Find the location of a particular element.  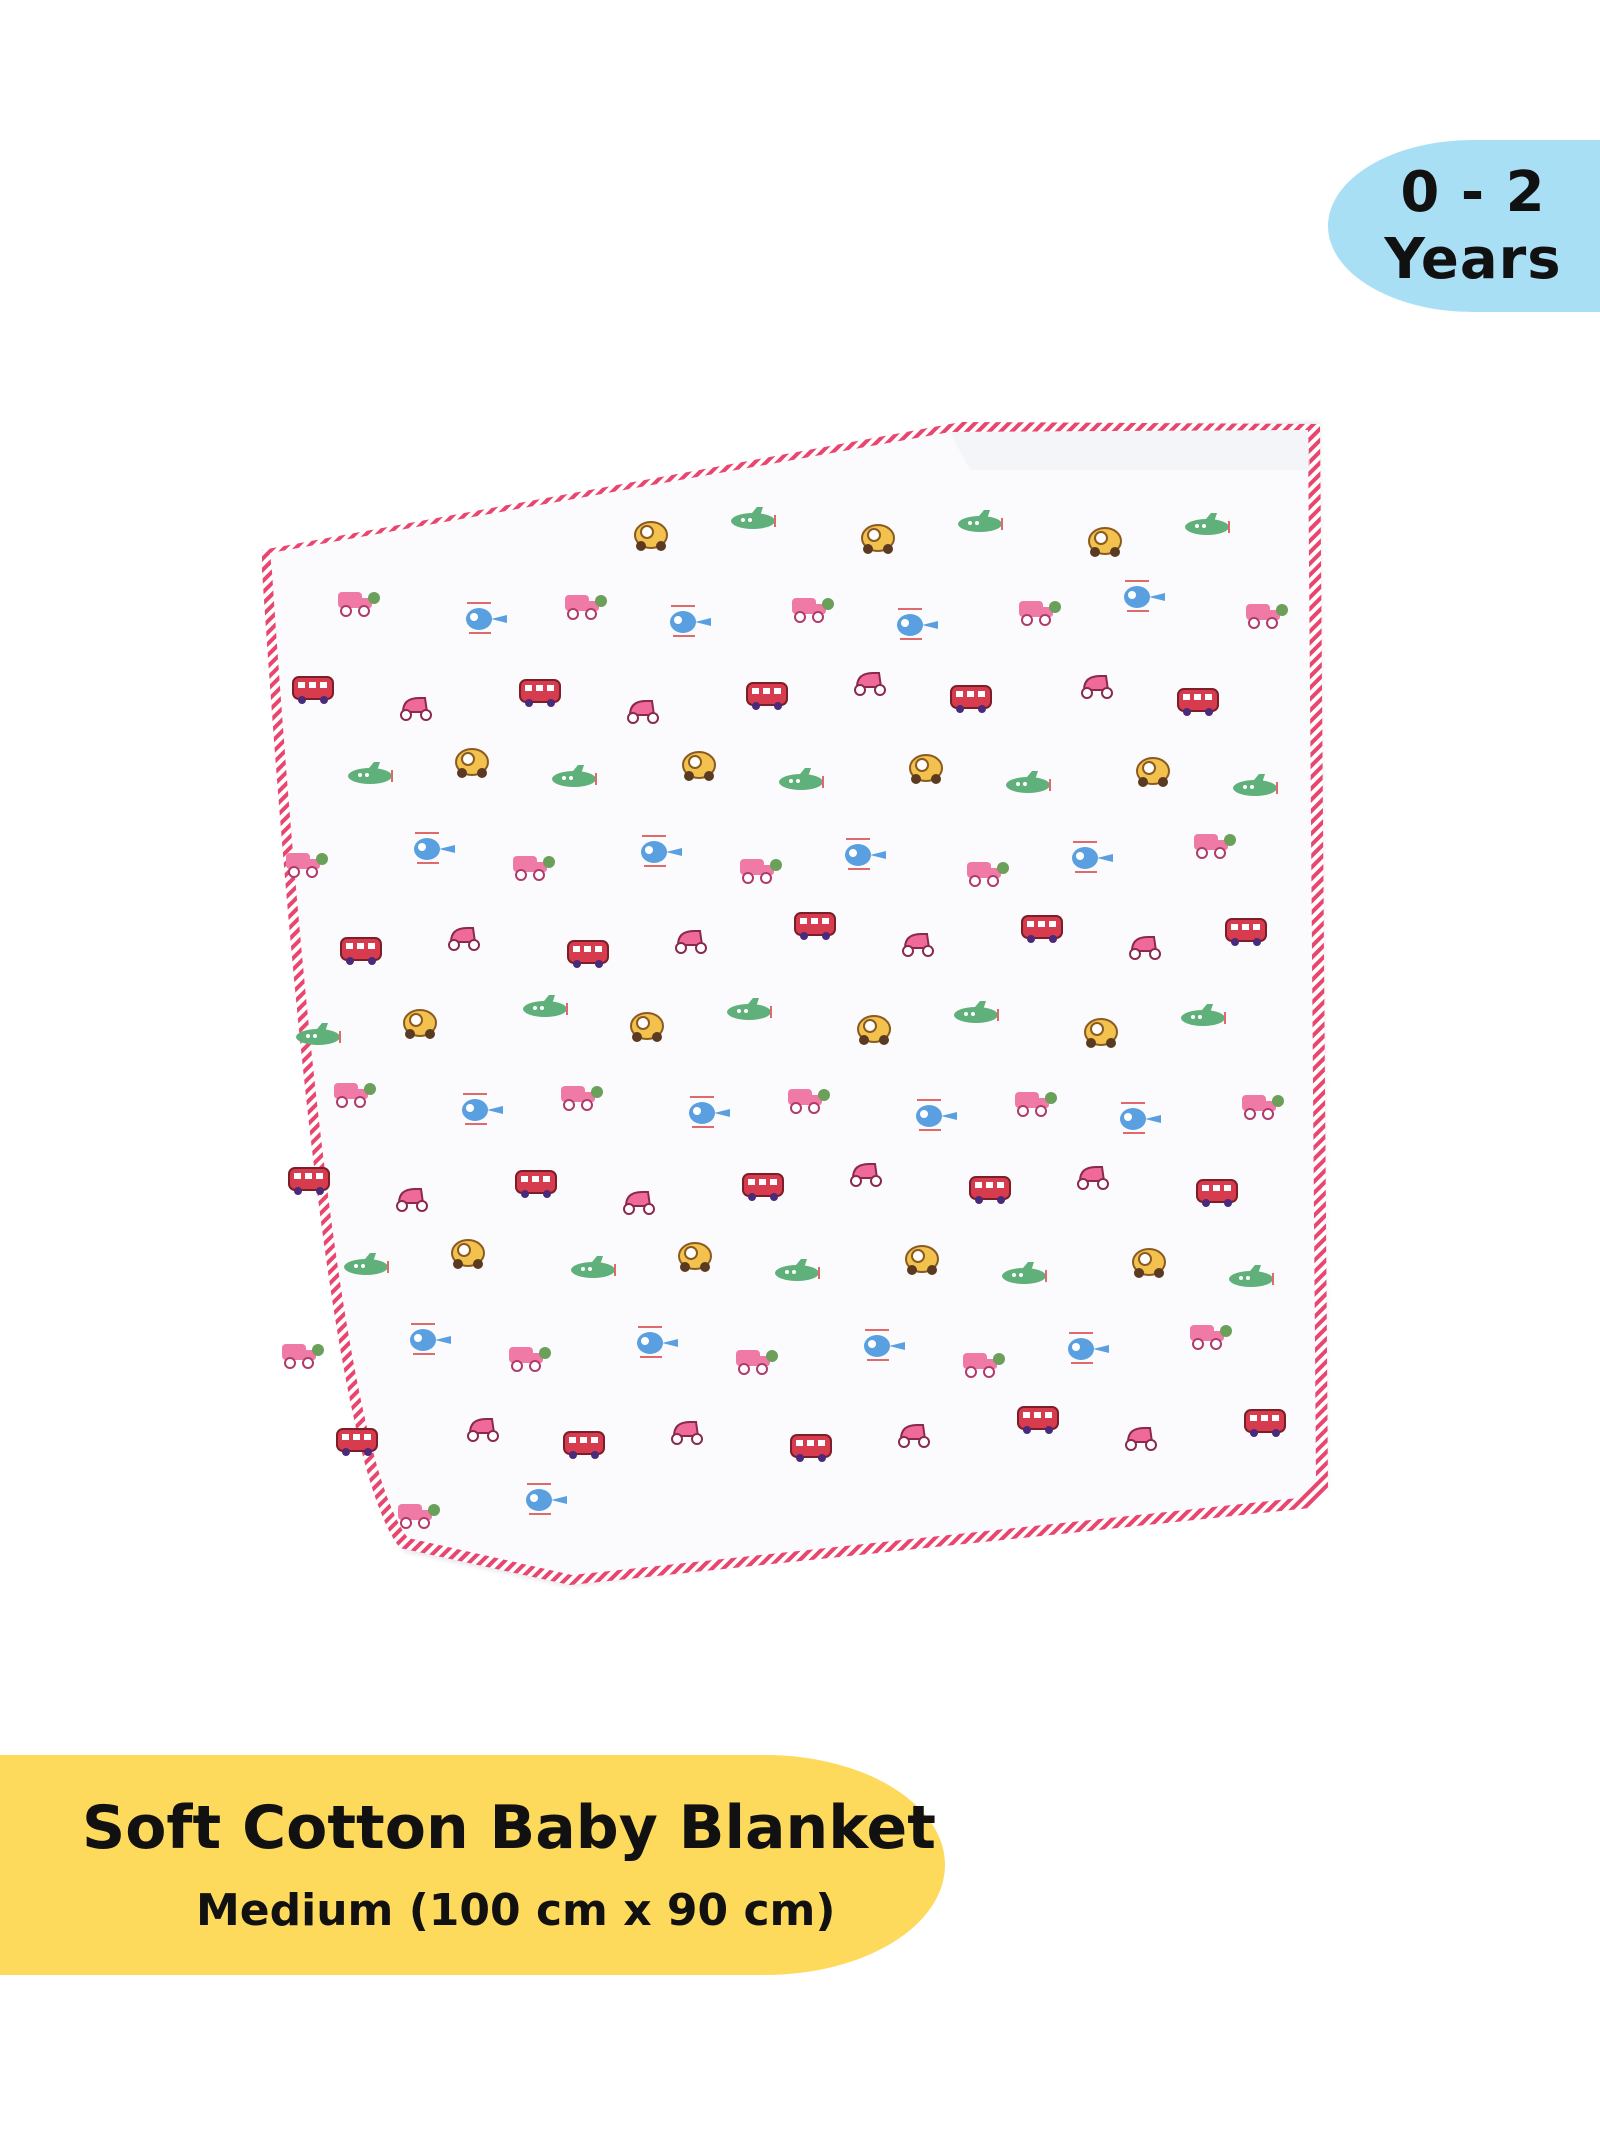

age-range-unit: Years is located at coordinates (1473, 259).